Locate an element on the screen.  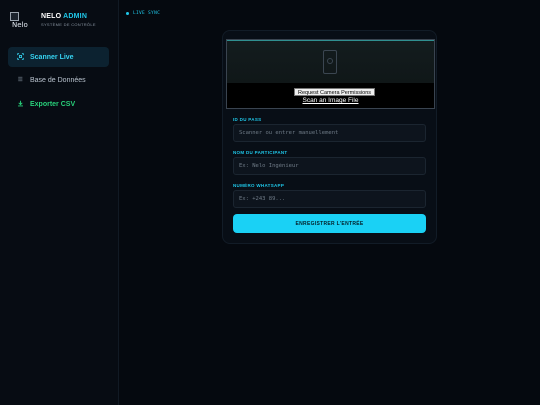
brand-title-admin: ADMIN is located at coordinates (75, 16).